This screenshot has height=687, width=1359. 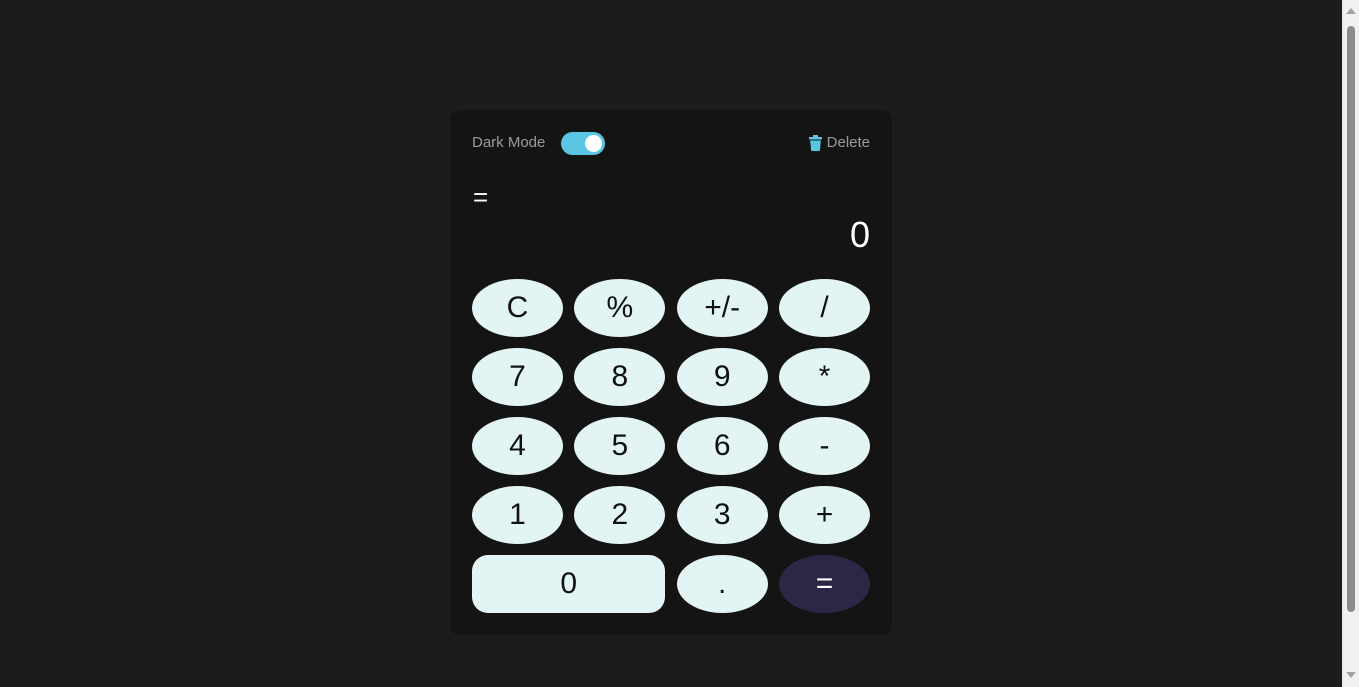 I want to click on scrollbar-thumb, so click(x=1351, y=319).